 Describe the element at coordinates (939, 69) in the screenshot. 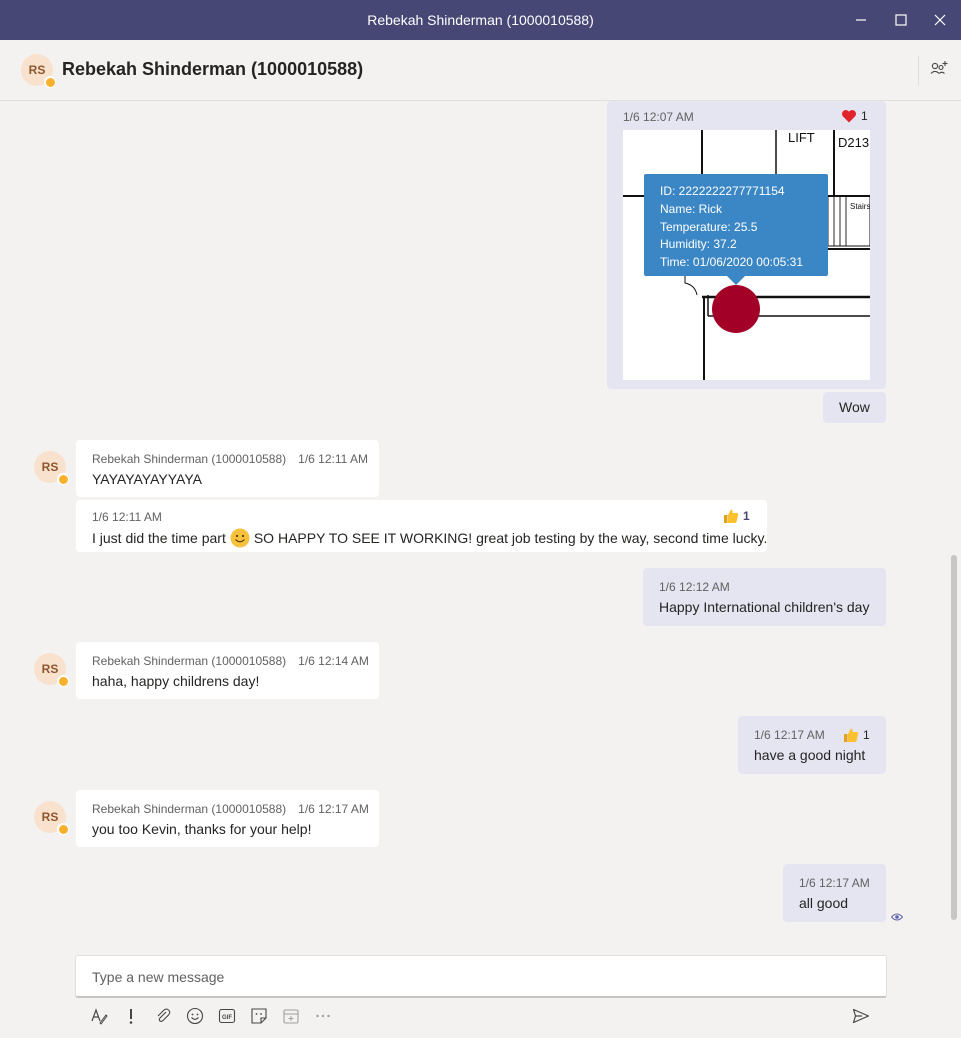

I see `add-people-icon` at that location.